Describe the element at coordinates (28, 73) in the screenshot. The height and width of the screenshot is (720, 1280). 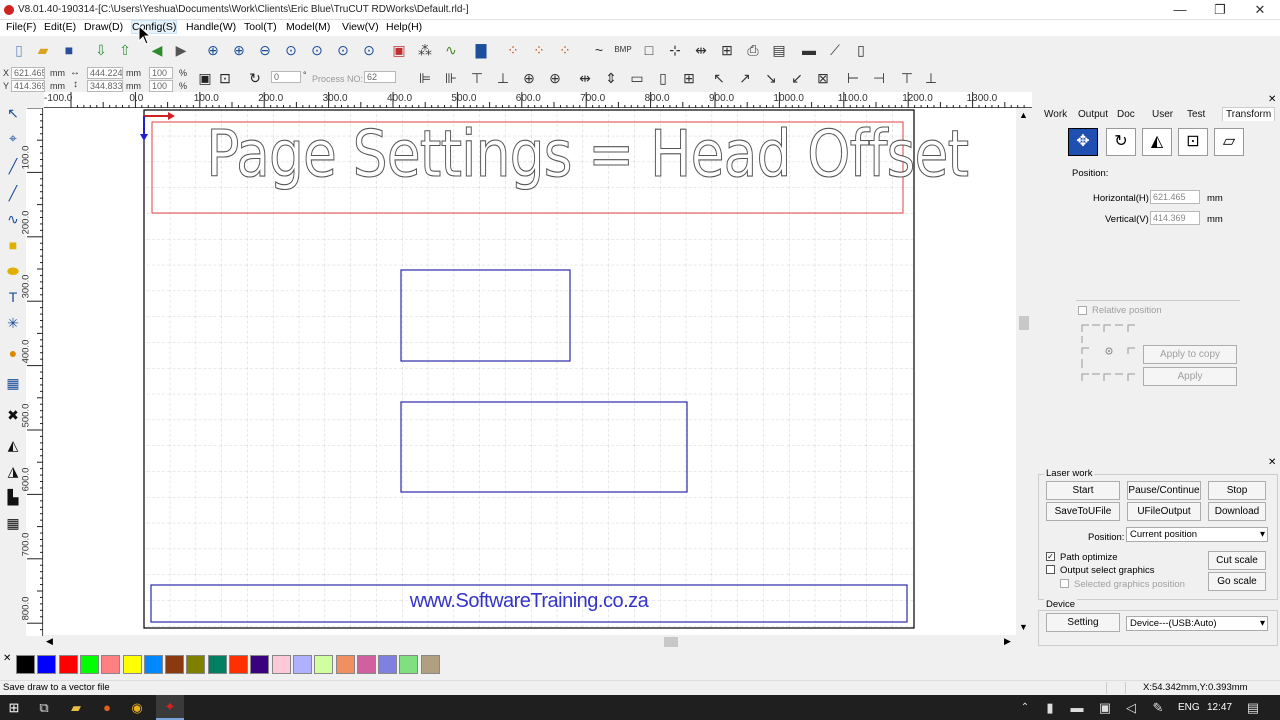
I see `x-position-field: 621.465` at that location.